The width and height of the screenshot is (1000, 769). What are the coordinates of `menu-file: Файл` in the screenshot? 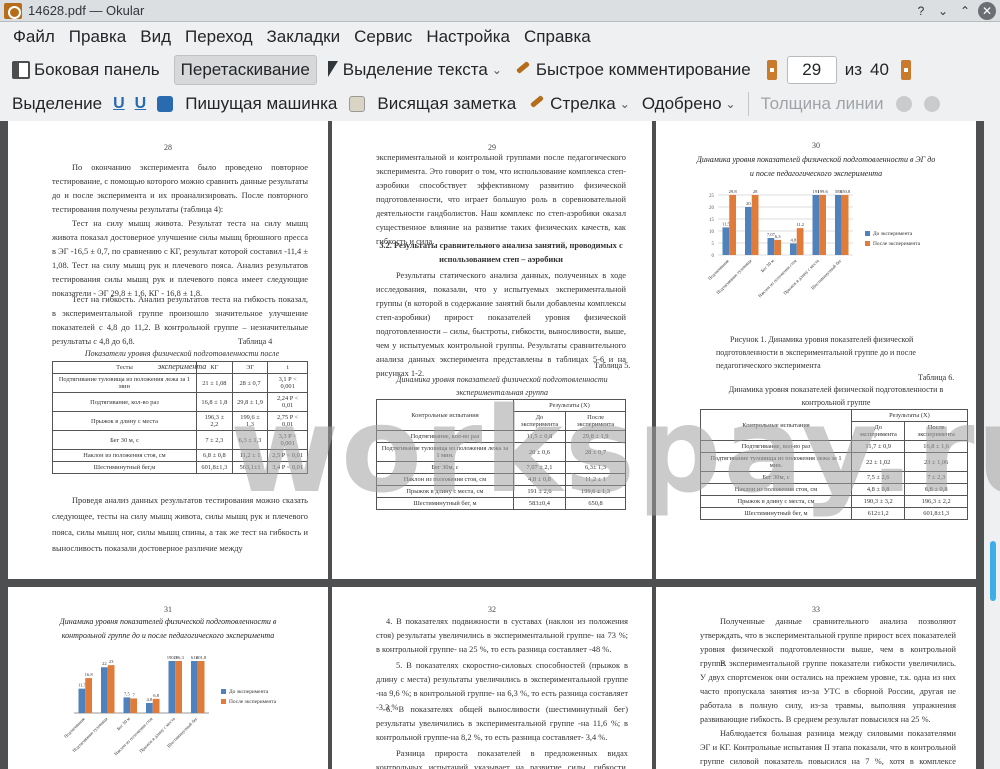 It's located at (34, 37).